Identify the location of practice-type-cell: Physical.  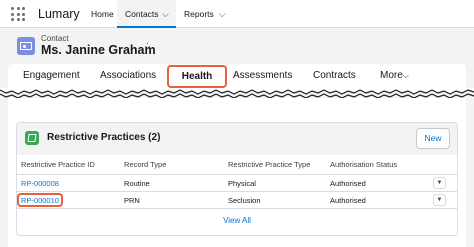
(242, 183).